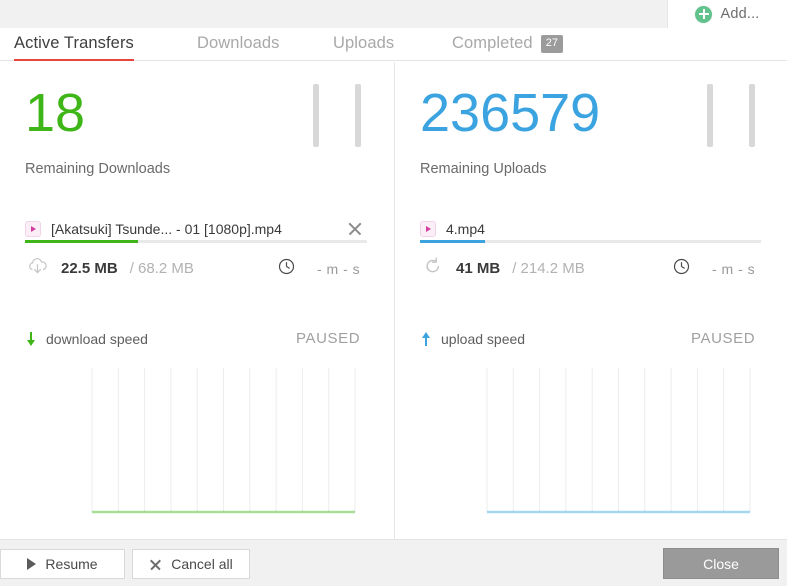 The height and width of the screenshot is (586, 787). I want to click on download-size-line: 22.5 MB / 68.2 MB, so click(110, 268).